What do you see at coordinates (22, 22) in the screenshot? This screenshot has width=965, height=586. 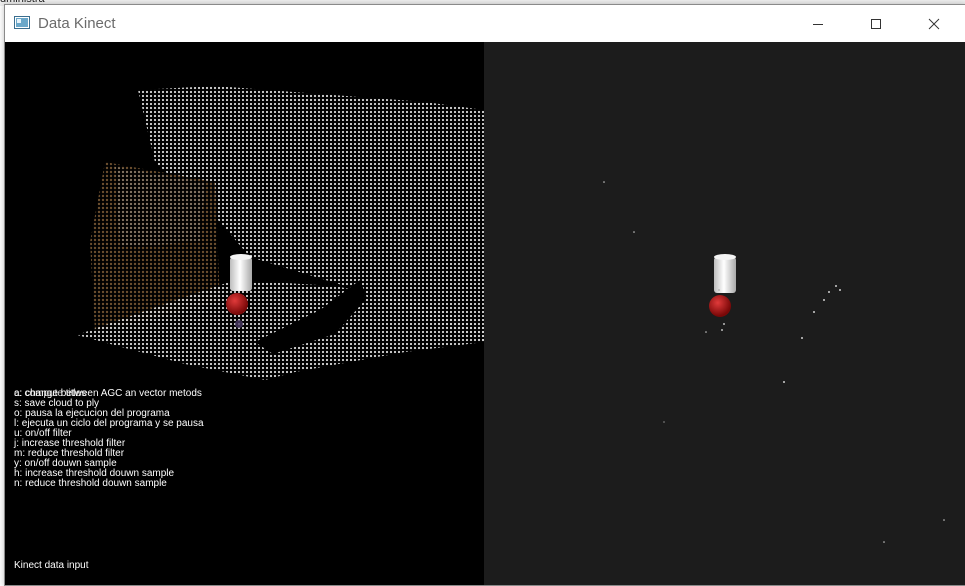 I see `app-icon` at bounding box center [22, 22].